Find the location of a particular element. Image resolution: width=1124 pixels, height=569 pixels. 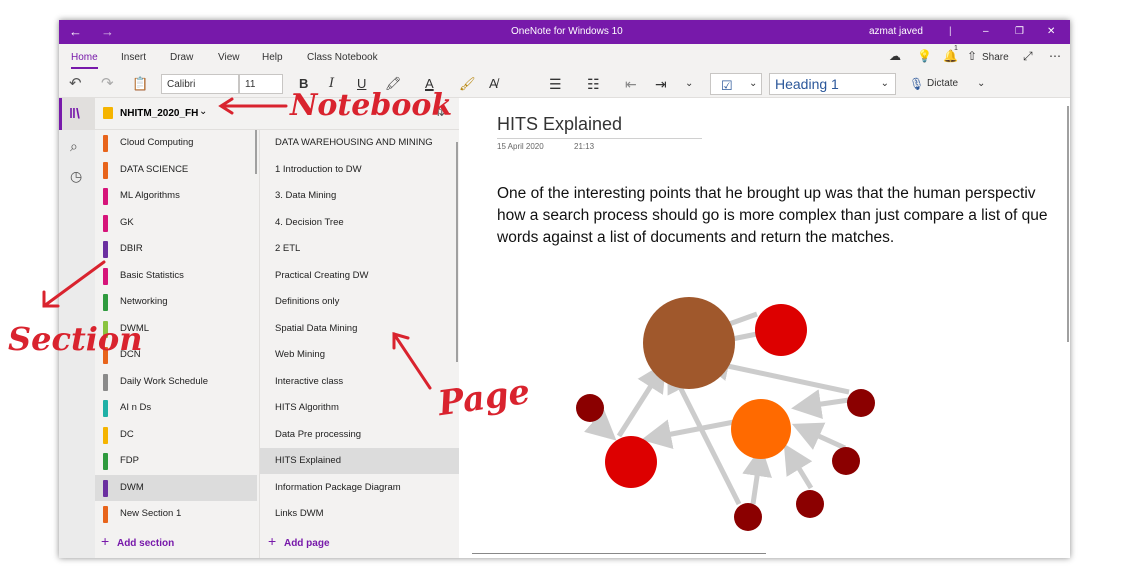

tab-insert: Insert is located at coordinates (133, 57).